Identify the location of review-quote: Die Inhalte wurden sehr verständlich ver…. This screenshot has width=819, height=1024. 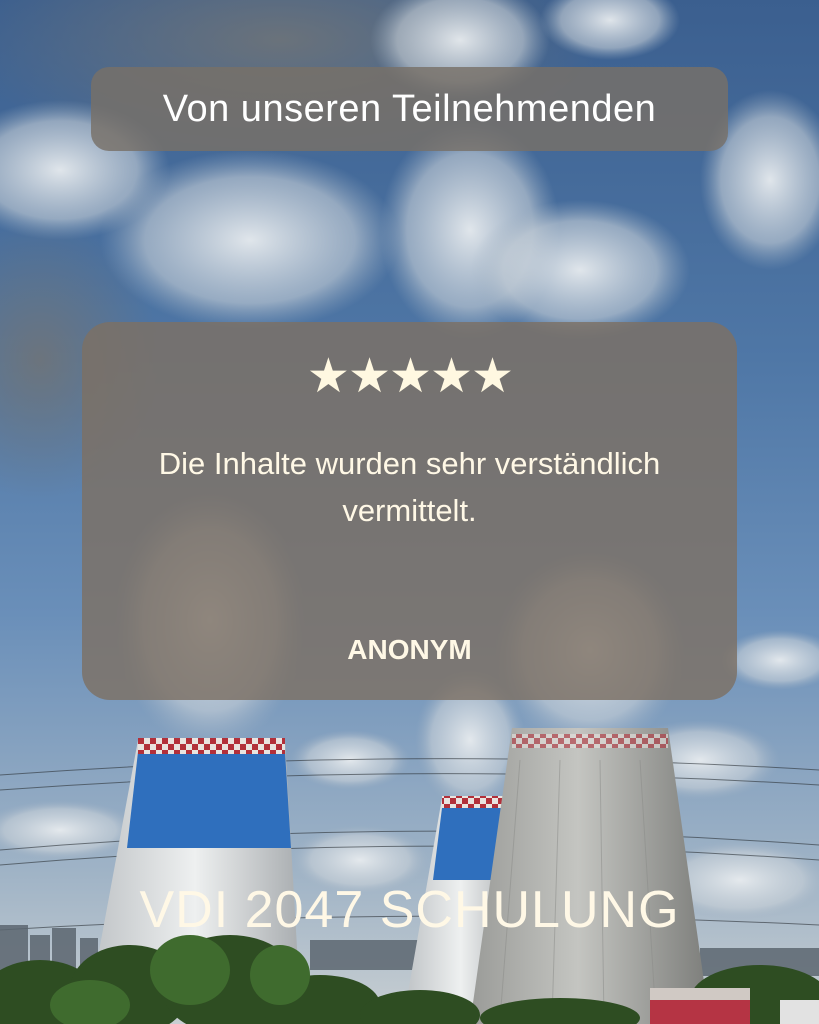
(409, 487).